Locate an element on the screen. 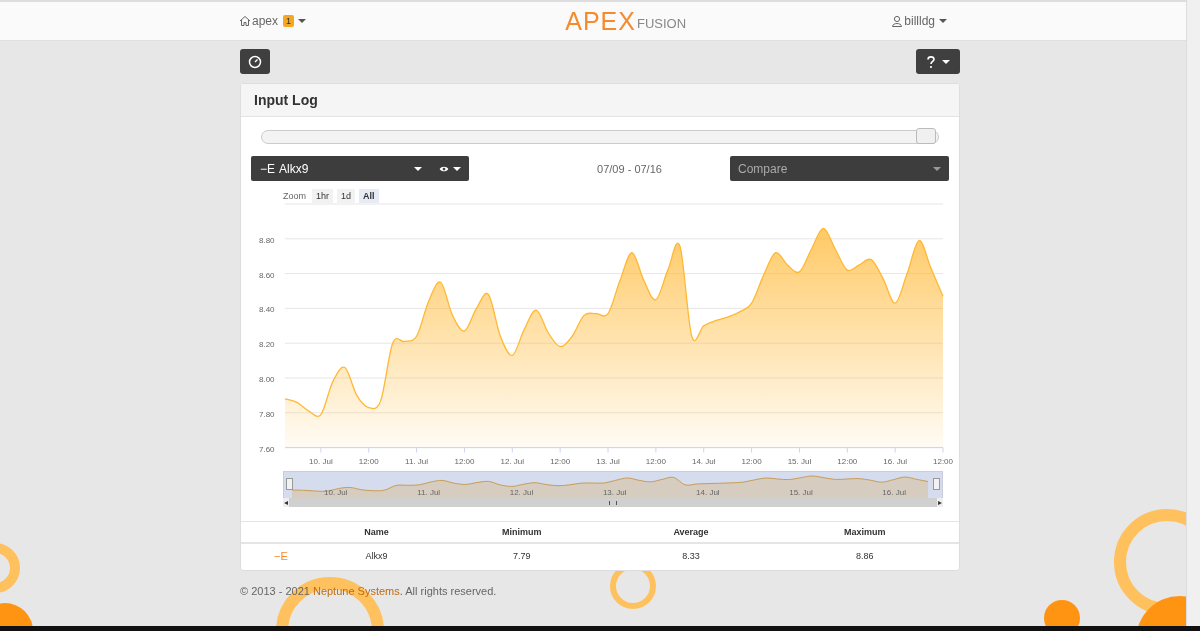  help-icon is located at coordinates (931, 61).